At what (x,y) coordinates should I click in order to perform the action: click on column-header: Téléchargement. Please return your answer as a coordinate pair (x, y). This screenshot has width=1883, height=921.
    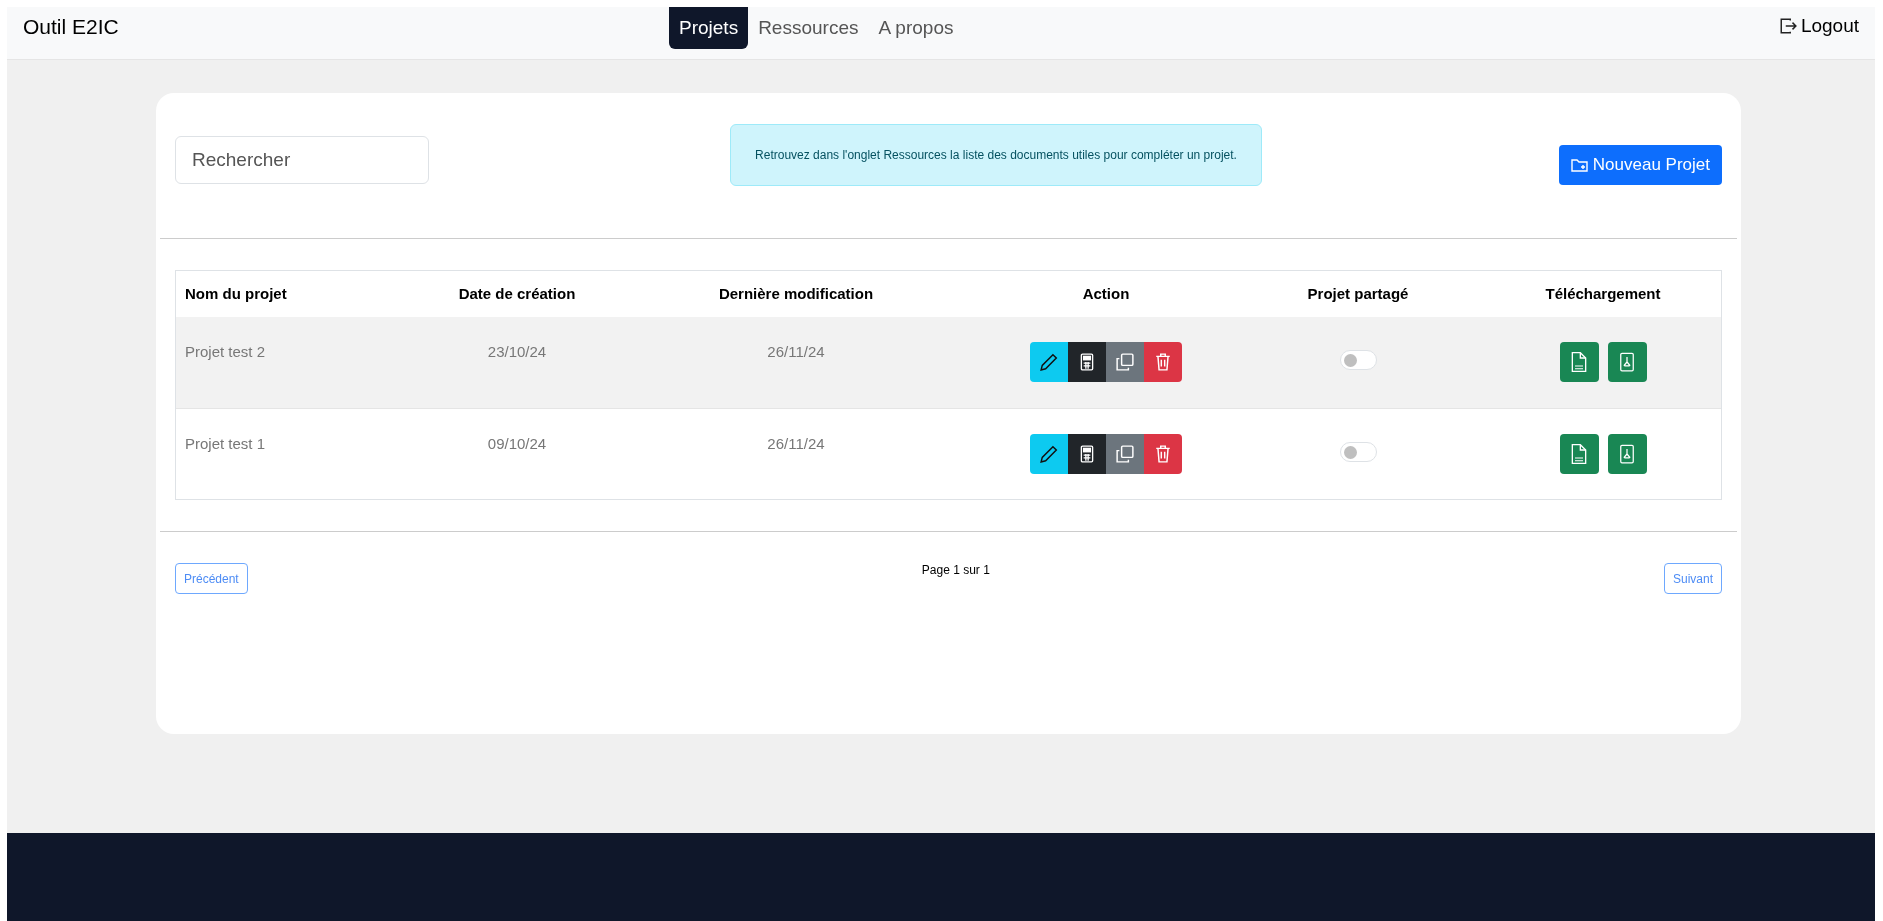
    Looking at the image, I should click on (1603, 293).